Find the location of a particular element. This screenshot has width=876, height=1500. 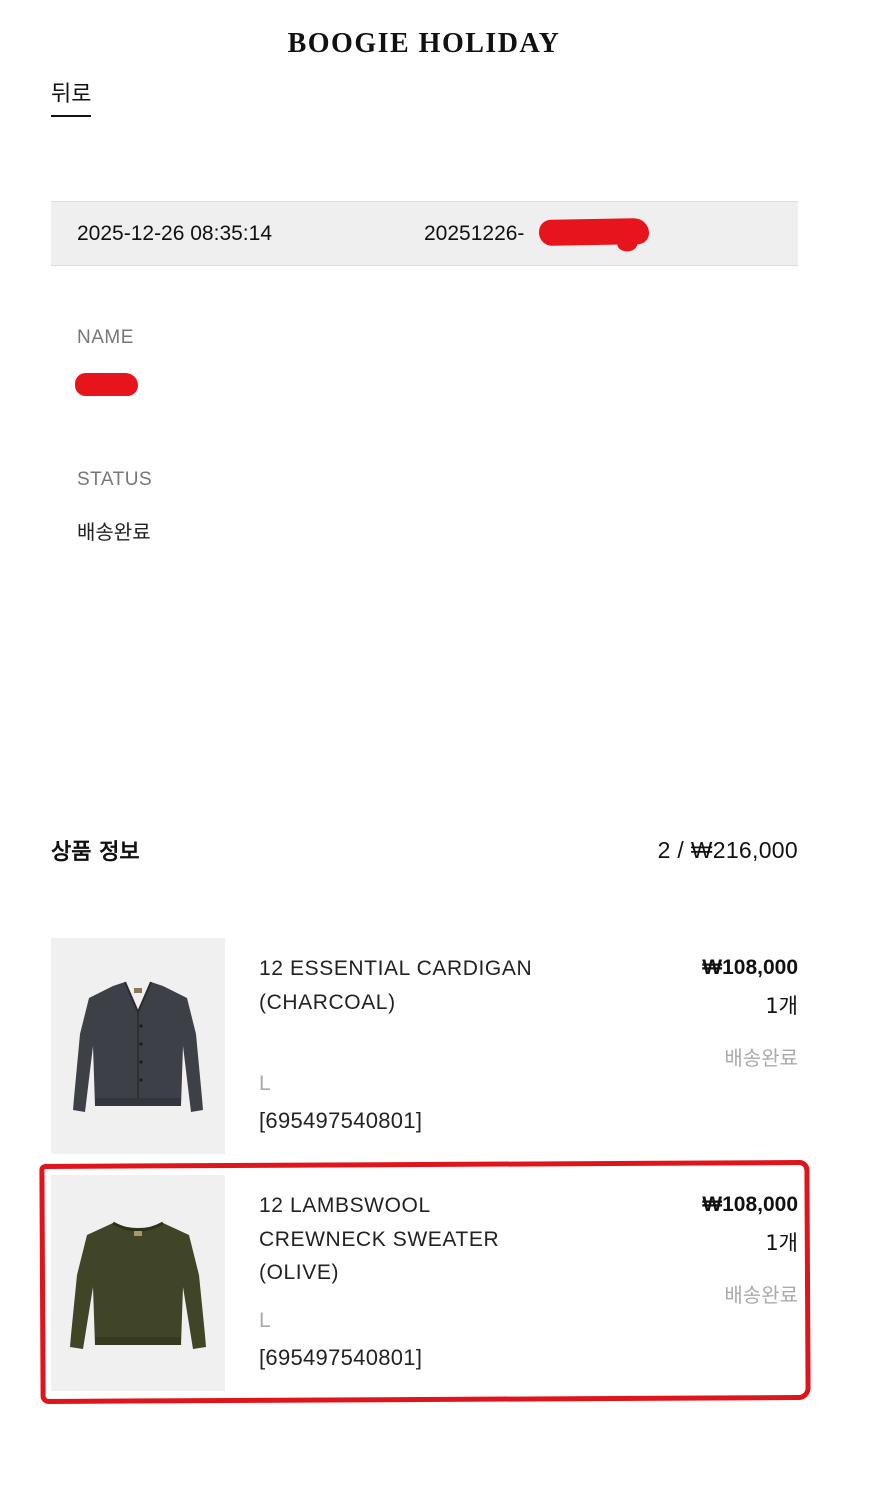

brand-logo: BOOGIE HOLIDAY is located at coordinates (424, 44).